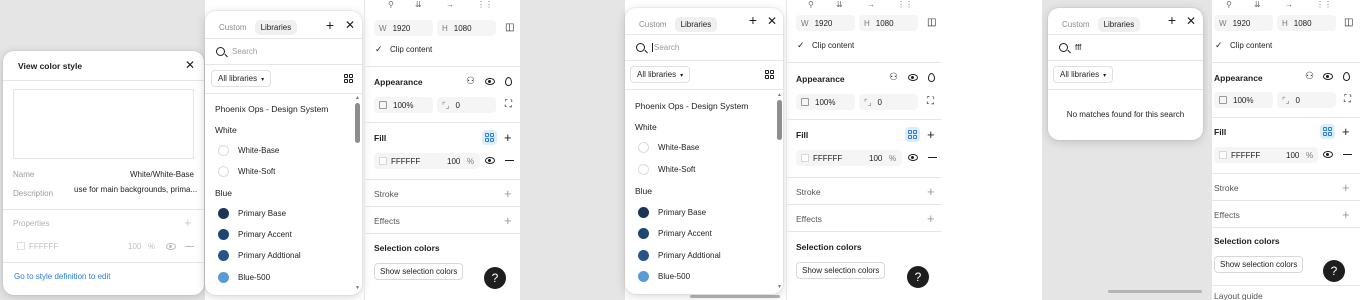  I want to click on search-input: fff, so click(1078, 47).